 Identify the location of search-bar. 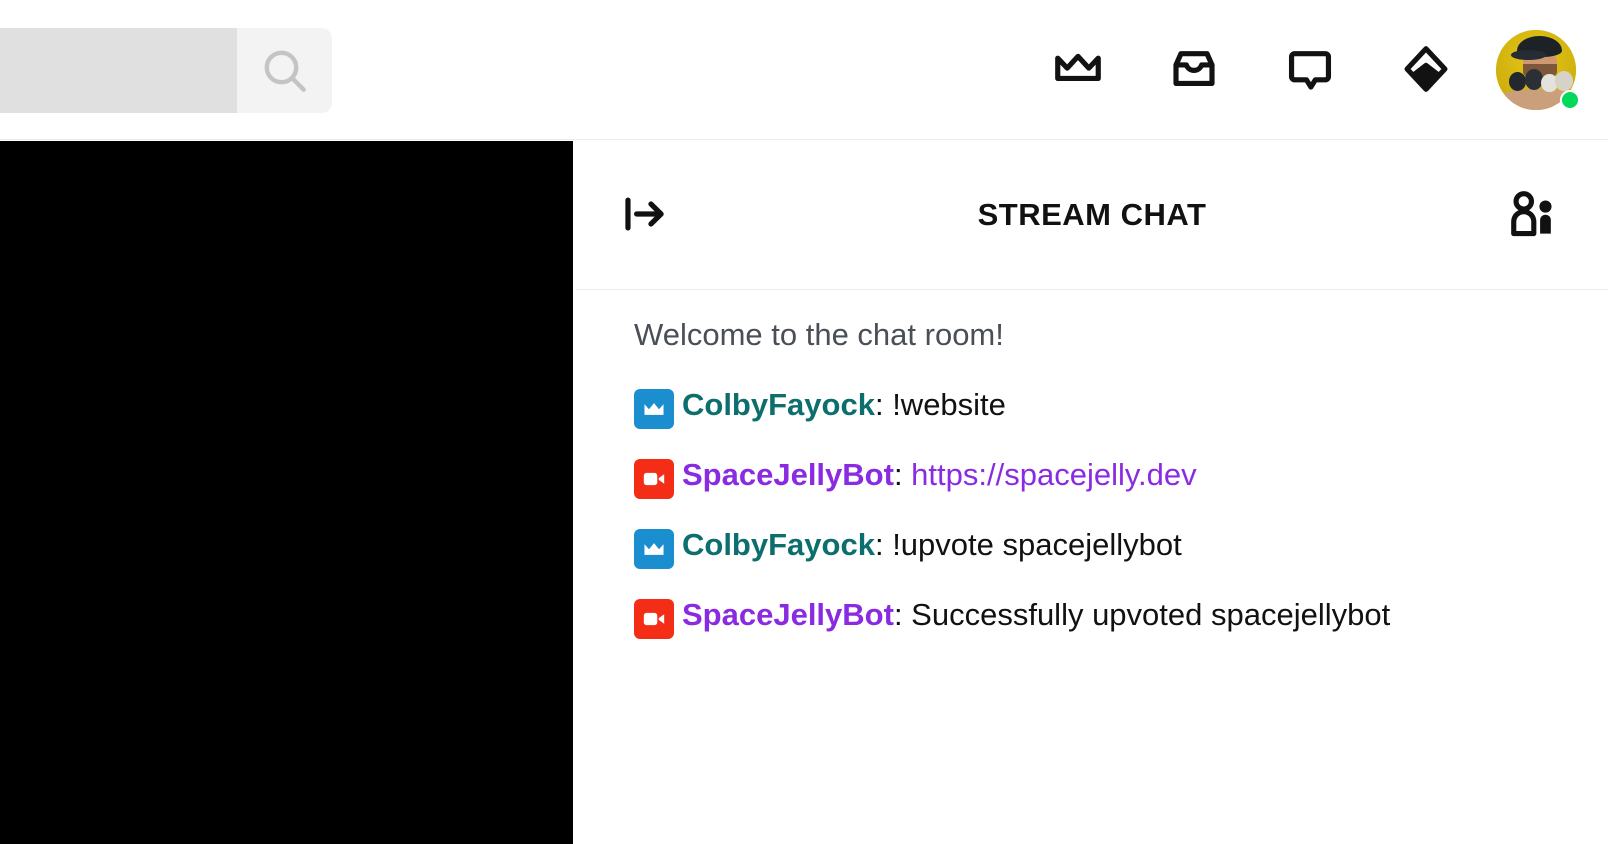
(166, 70).